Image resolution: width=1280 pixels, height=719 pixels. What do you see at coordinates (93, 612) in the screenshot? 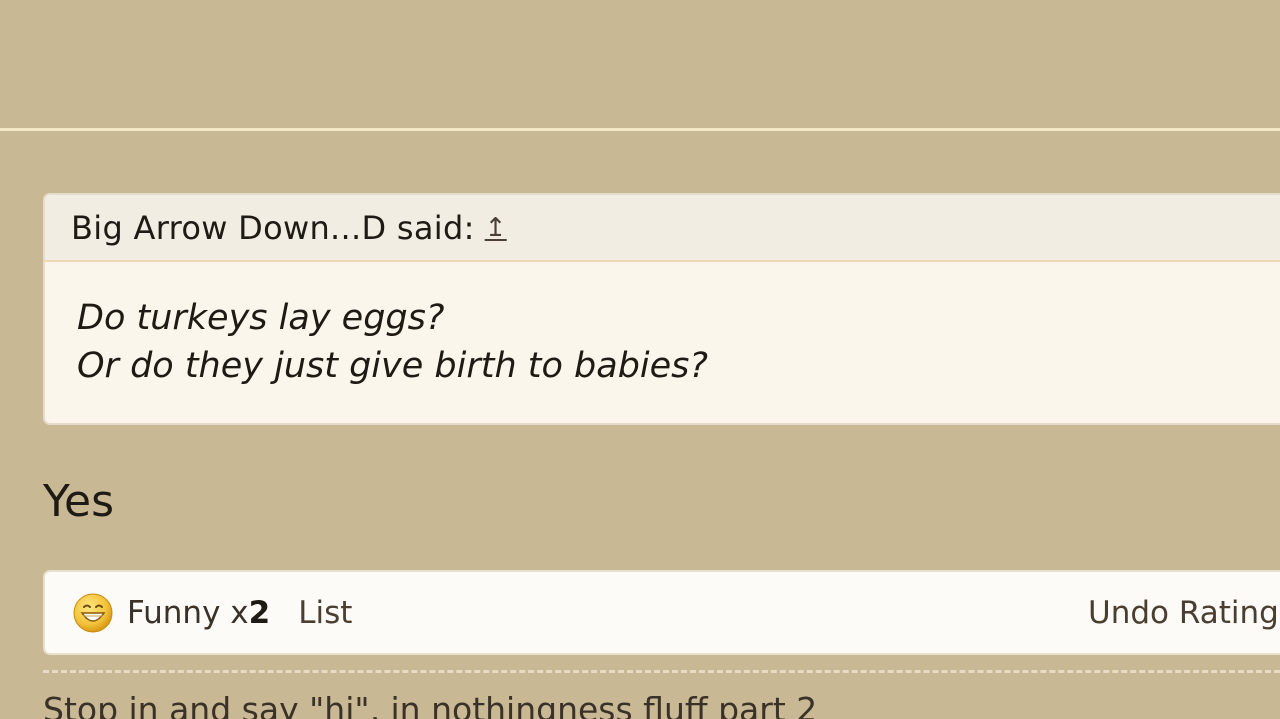
I see `funny-smiley-icon` at bounding box center [93, 612].